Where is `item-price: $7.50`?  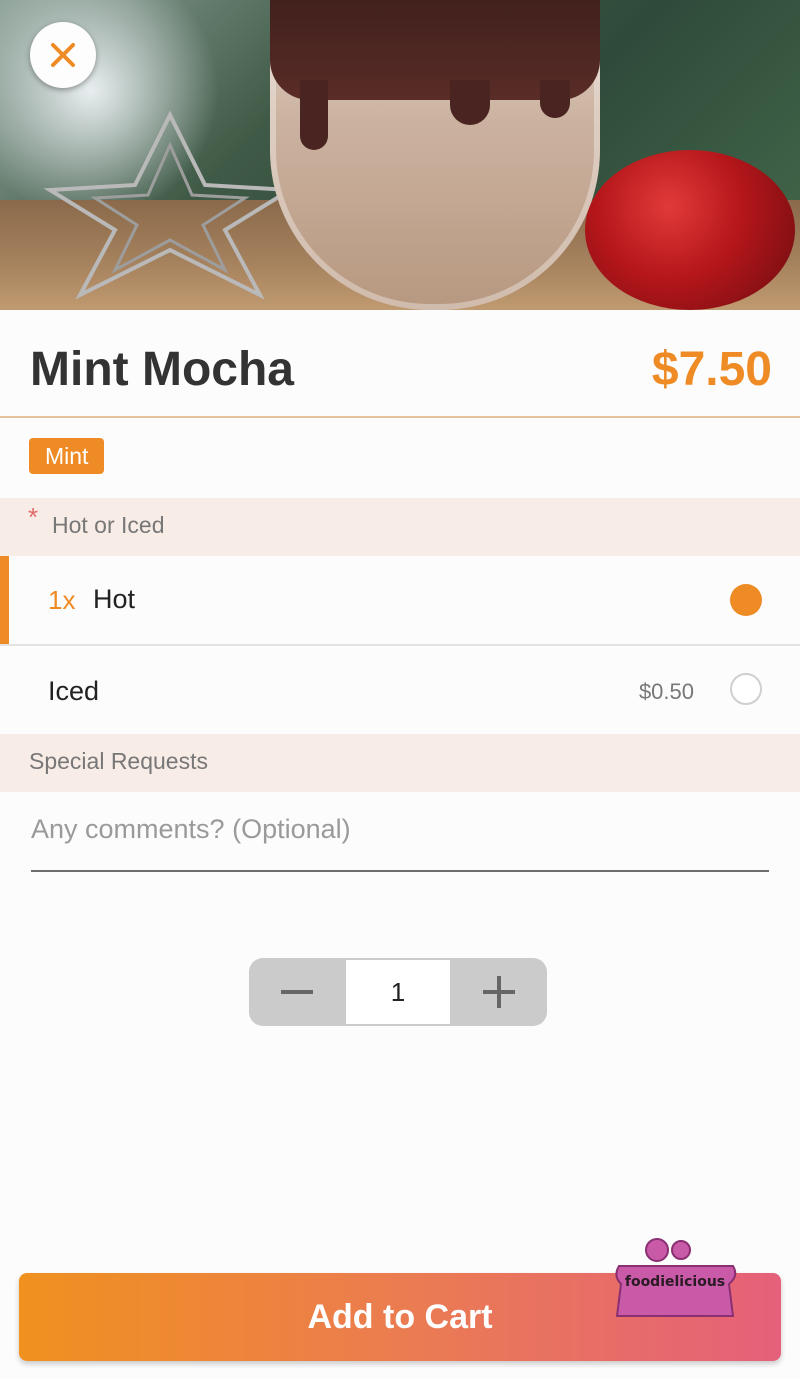 item-price: $7.50 is located at coordinates (711, 369).